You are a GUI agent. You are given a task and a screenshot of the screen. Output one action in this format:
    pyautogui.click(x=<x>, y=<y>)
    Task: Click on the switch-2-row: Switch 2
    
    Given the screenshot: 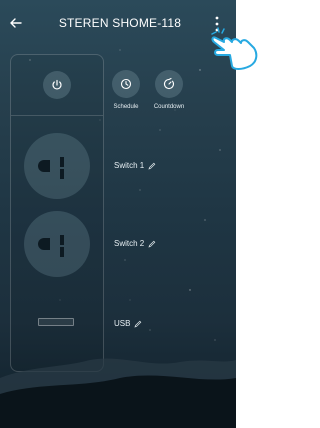 What is the action you would take?
    pyautogui.click(x=135, y=243)
    